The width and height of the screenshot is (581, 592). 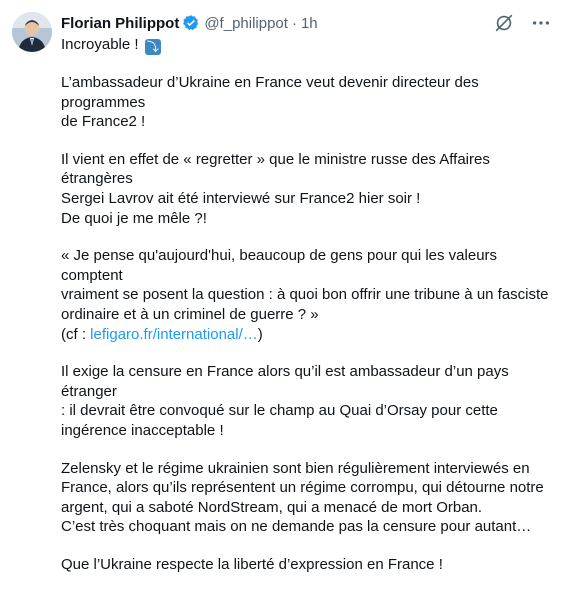 I want to click on tweet-header: Florian Philippot @f_philippot · 1h, so click(x=189, y=23).